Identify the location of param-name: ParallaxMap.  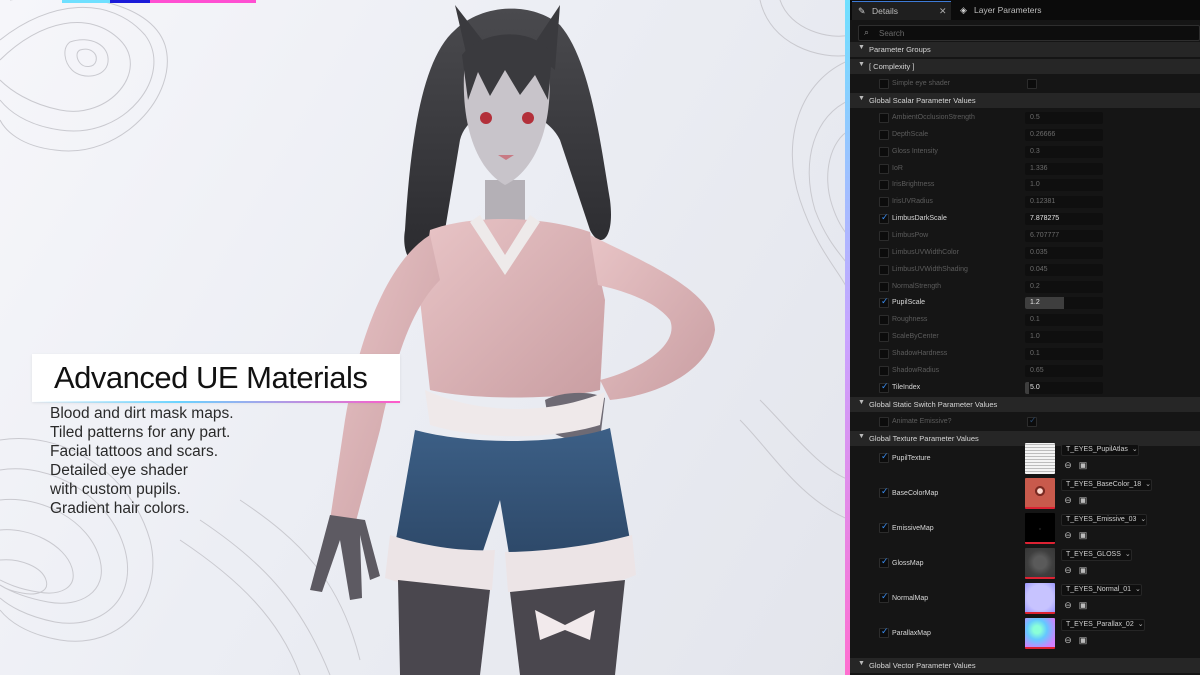
(911, 634).